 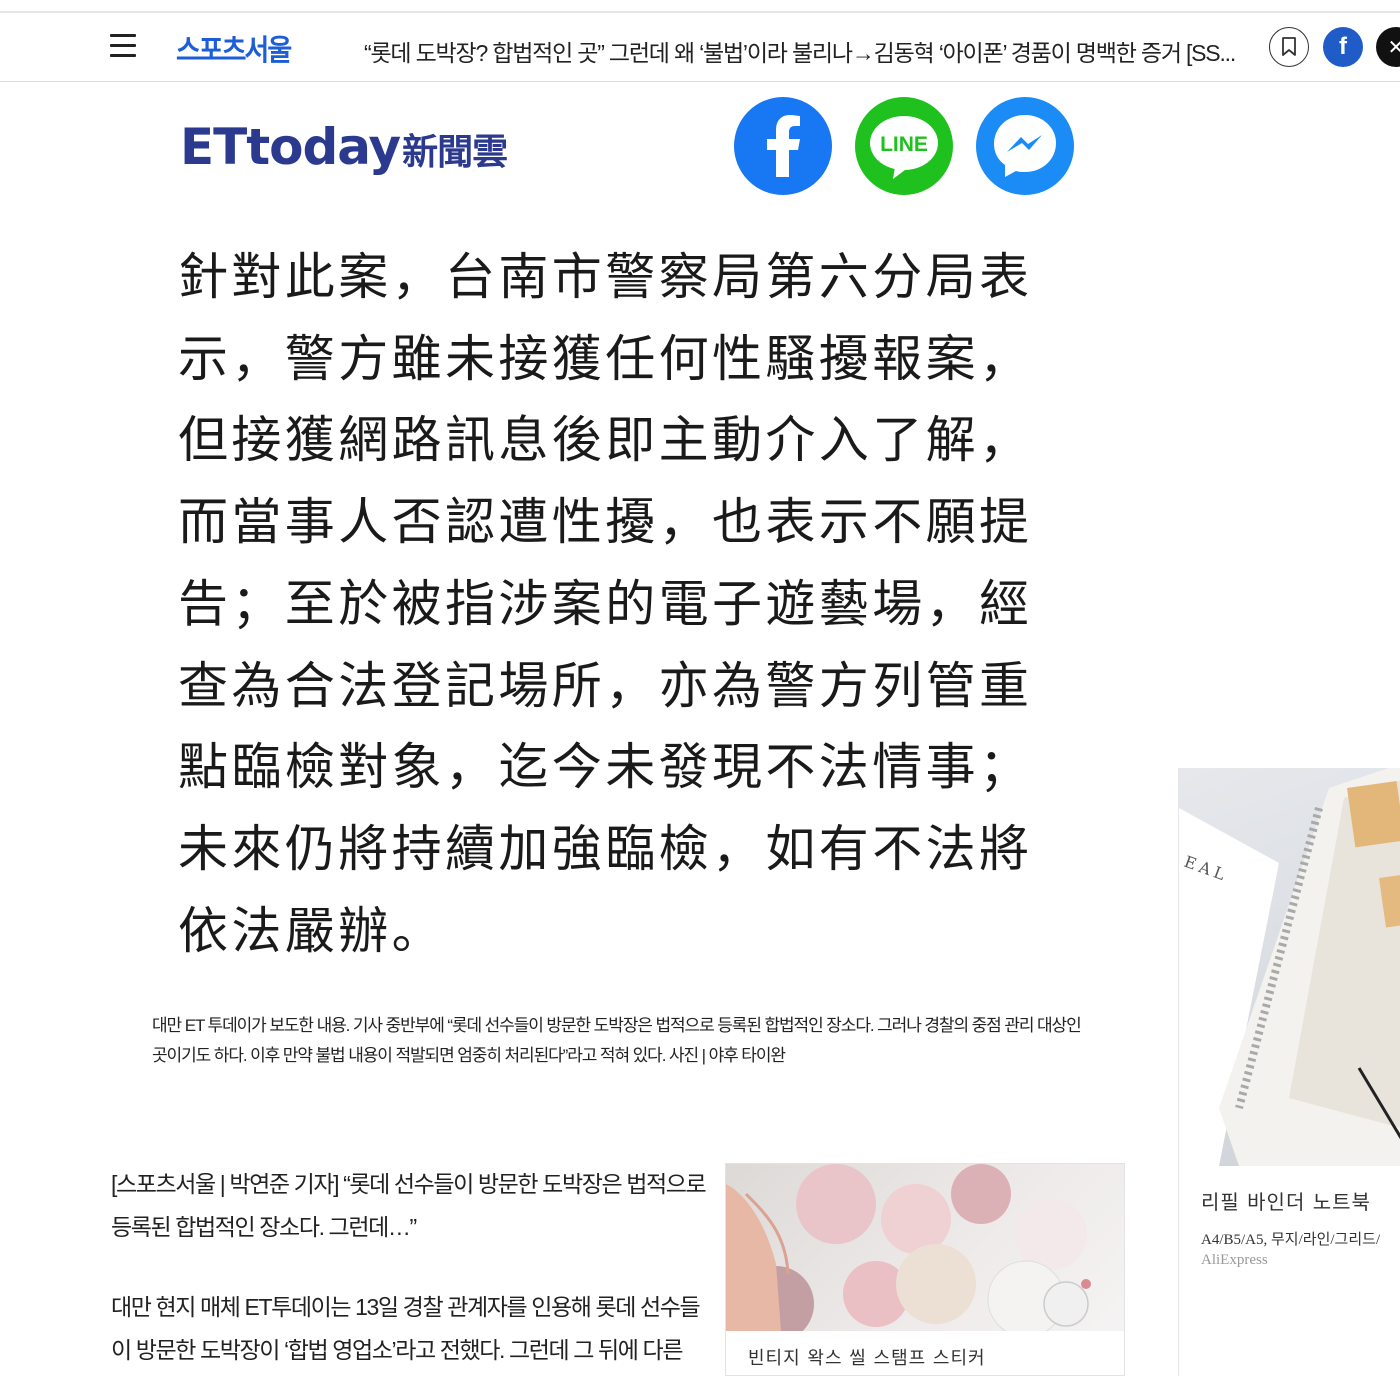 I want to click on x-share-button: ✕, so click(x=1388, y=47).